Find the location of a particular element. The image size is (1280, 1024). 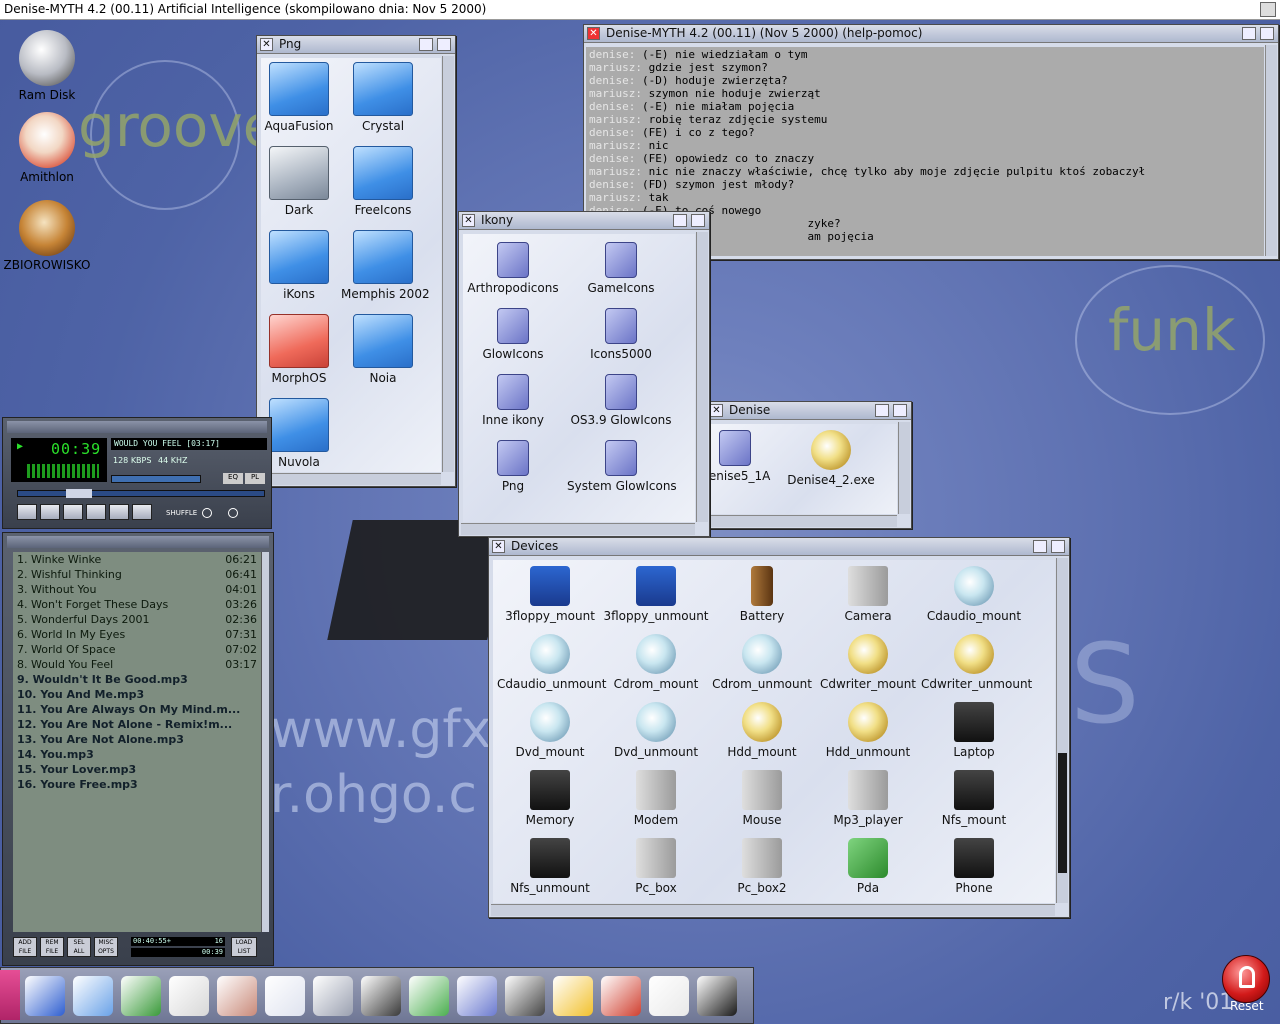

dock-handle is located at coordinates (10, 995).